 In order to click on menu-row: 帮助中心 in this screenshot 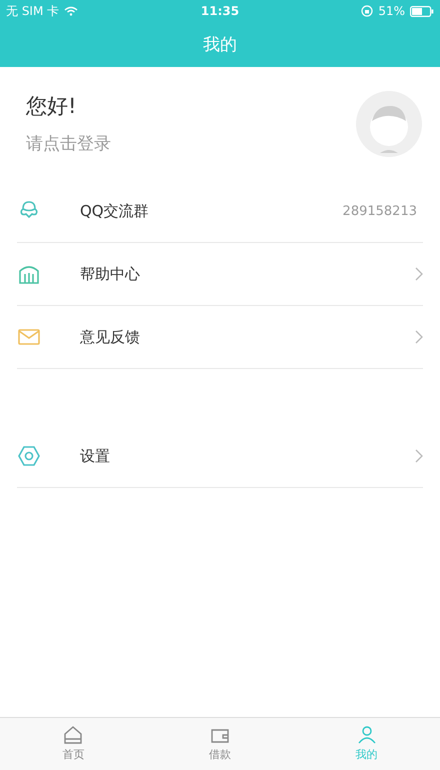, I will do `click(220, 274)`.